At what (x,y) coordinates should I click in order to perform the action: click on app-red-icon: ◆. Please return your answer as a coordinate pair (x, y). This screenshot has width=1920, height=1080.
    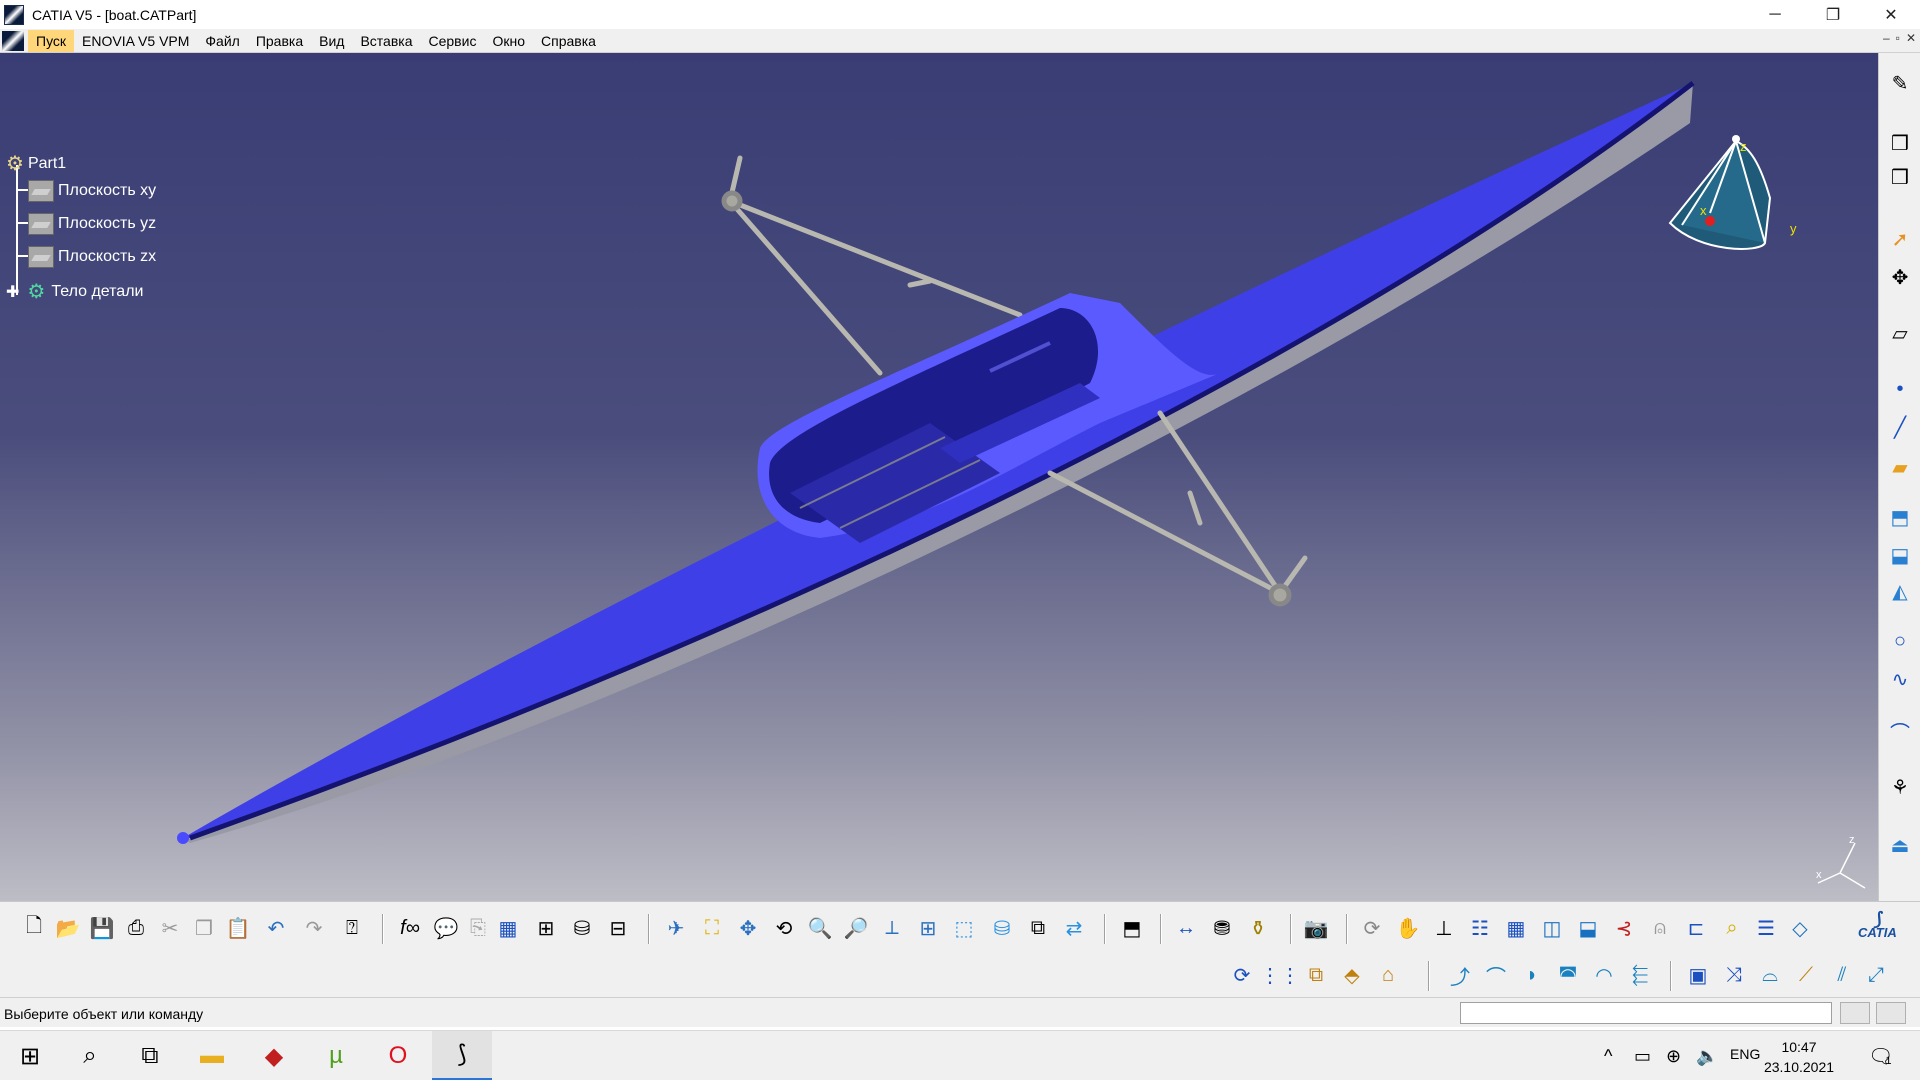
    Looking at the image, I should click on (274, 1055).